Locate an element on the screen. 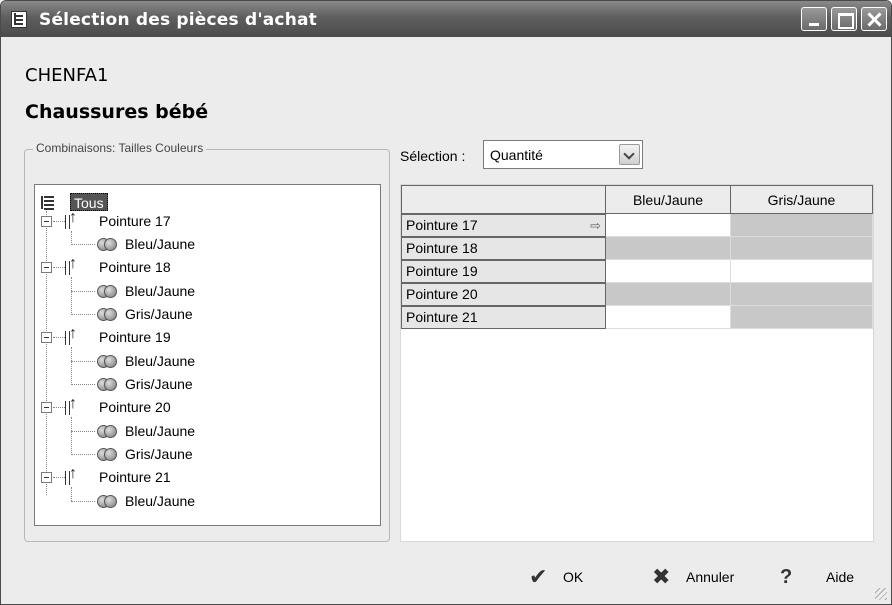 The height and width of the screenshot is (605, 892). grid-row-header: Pointure 21 is located at coordinates (503, 317).